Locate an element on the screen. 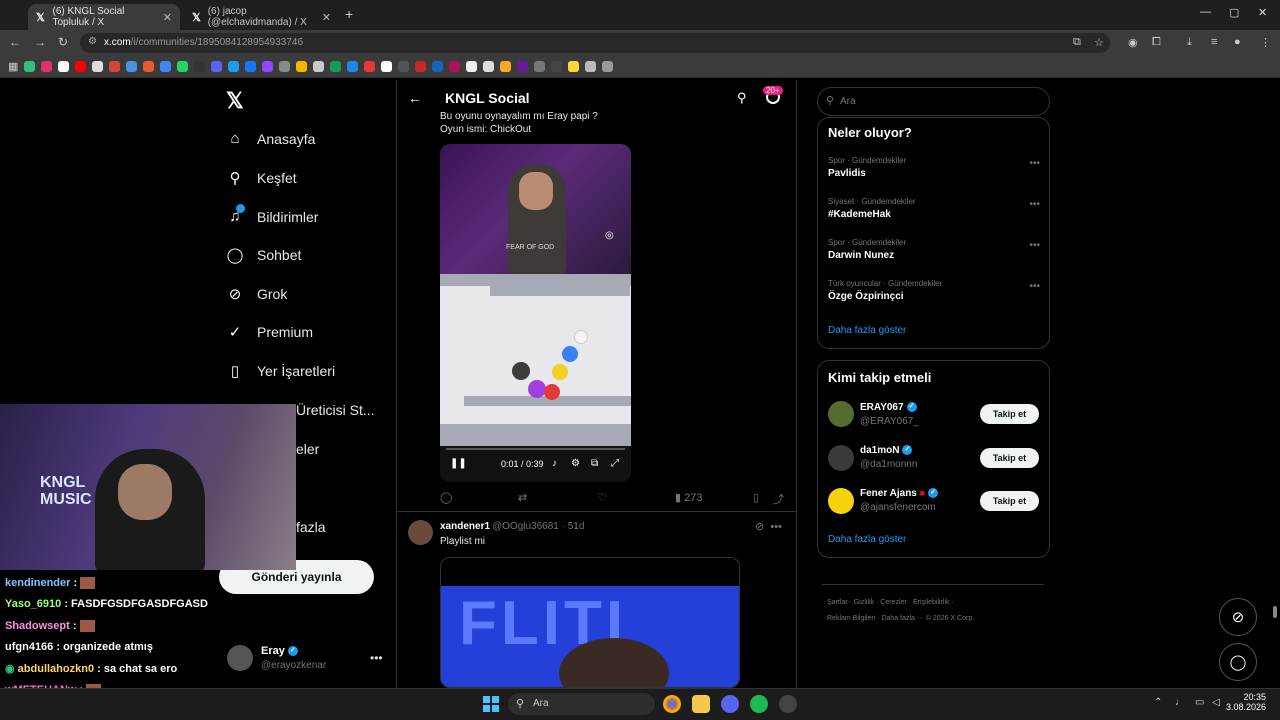 The height and width of the screenshot is (720, 1280). chrome-icon is located at coordinates (672, 704).